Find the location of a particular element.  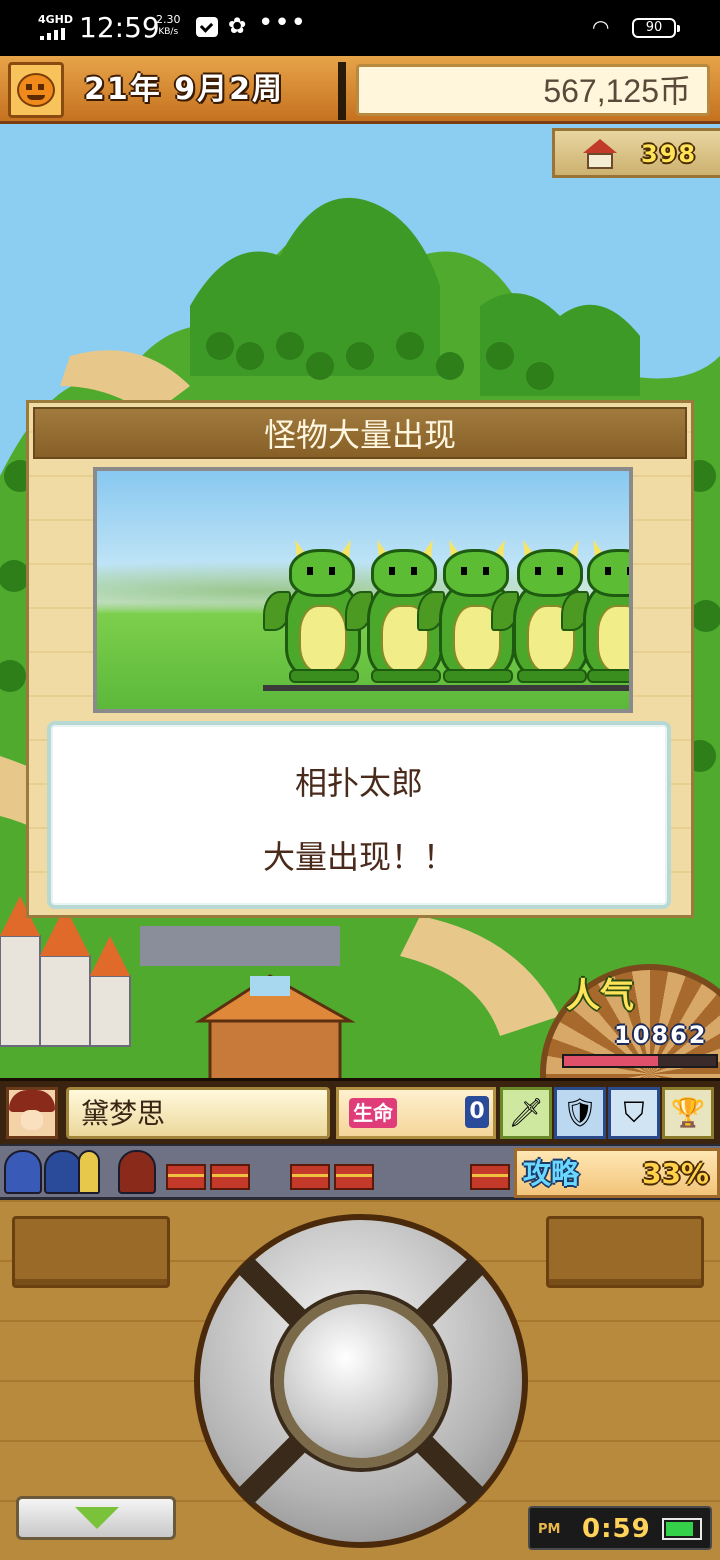

avatar is located at coordinates (32, 1113).